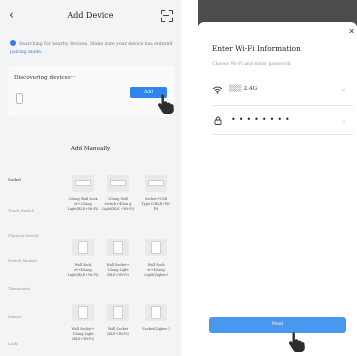 Image resolution: width=357 pixels, height=356 pixels. What do you see at coordinates (156, 270) in the screenshot?
I see `device-label: Wall Sock et+4Gang Light(Zigbee)` at bounding box center [156, 270].